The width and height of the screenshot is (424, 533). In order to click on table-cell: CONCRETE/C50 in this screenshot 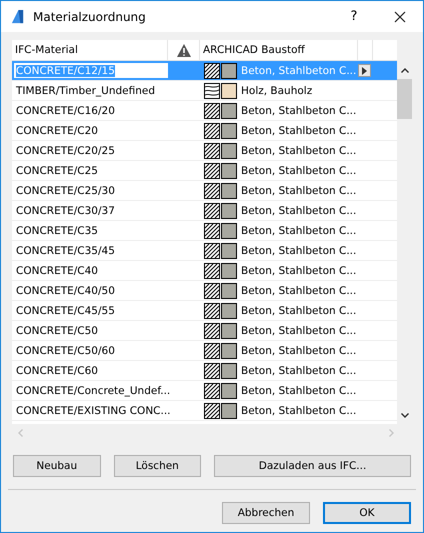, I will do `click(57, 330)`.